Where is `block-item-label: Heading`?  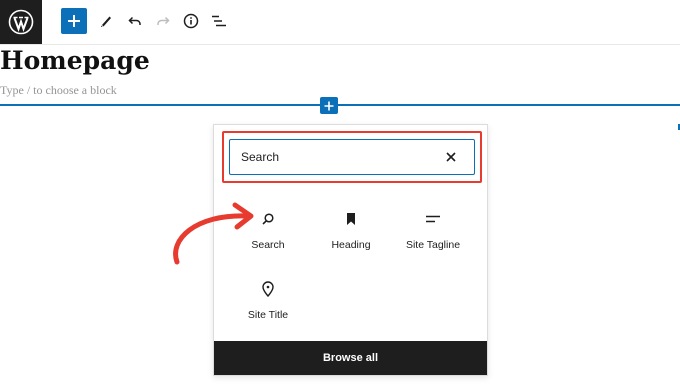
block-item-label: Heading is located at coordinates (351, 245).